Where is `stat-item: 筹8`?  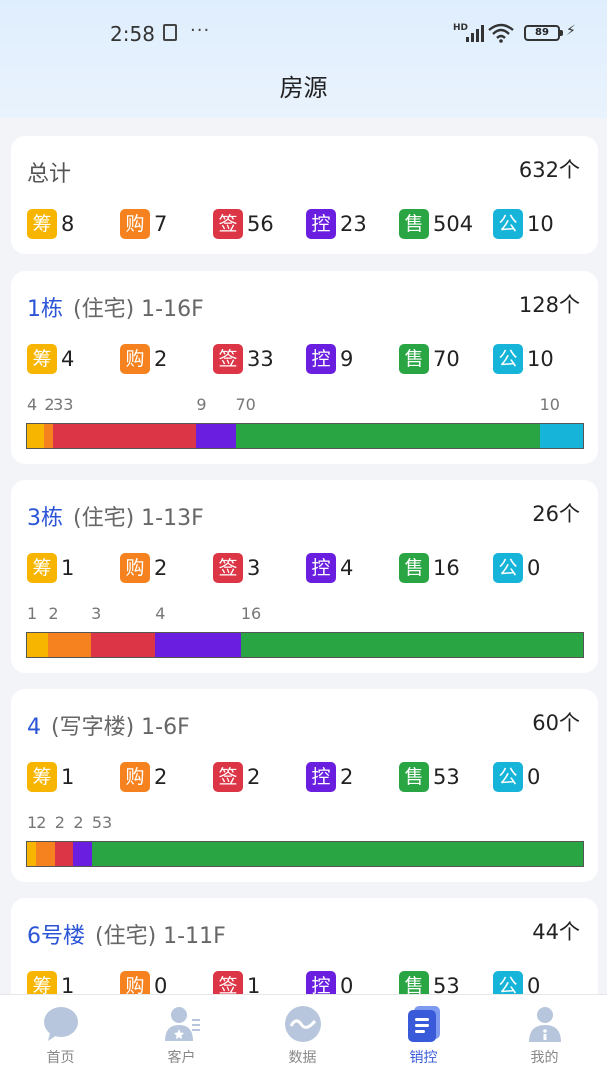 stat-item: 筹8 is located at coordinates (50, 224).